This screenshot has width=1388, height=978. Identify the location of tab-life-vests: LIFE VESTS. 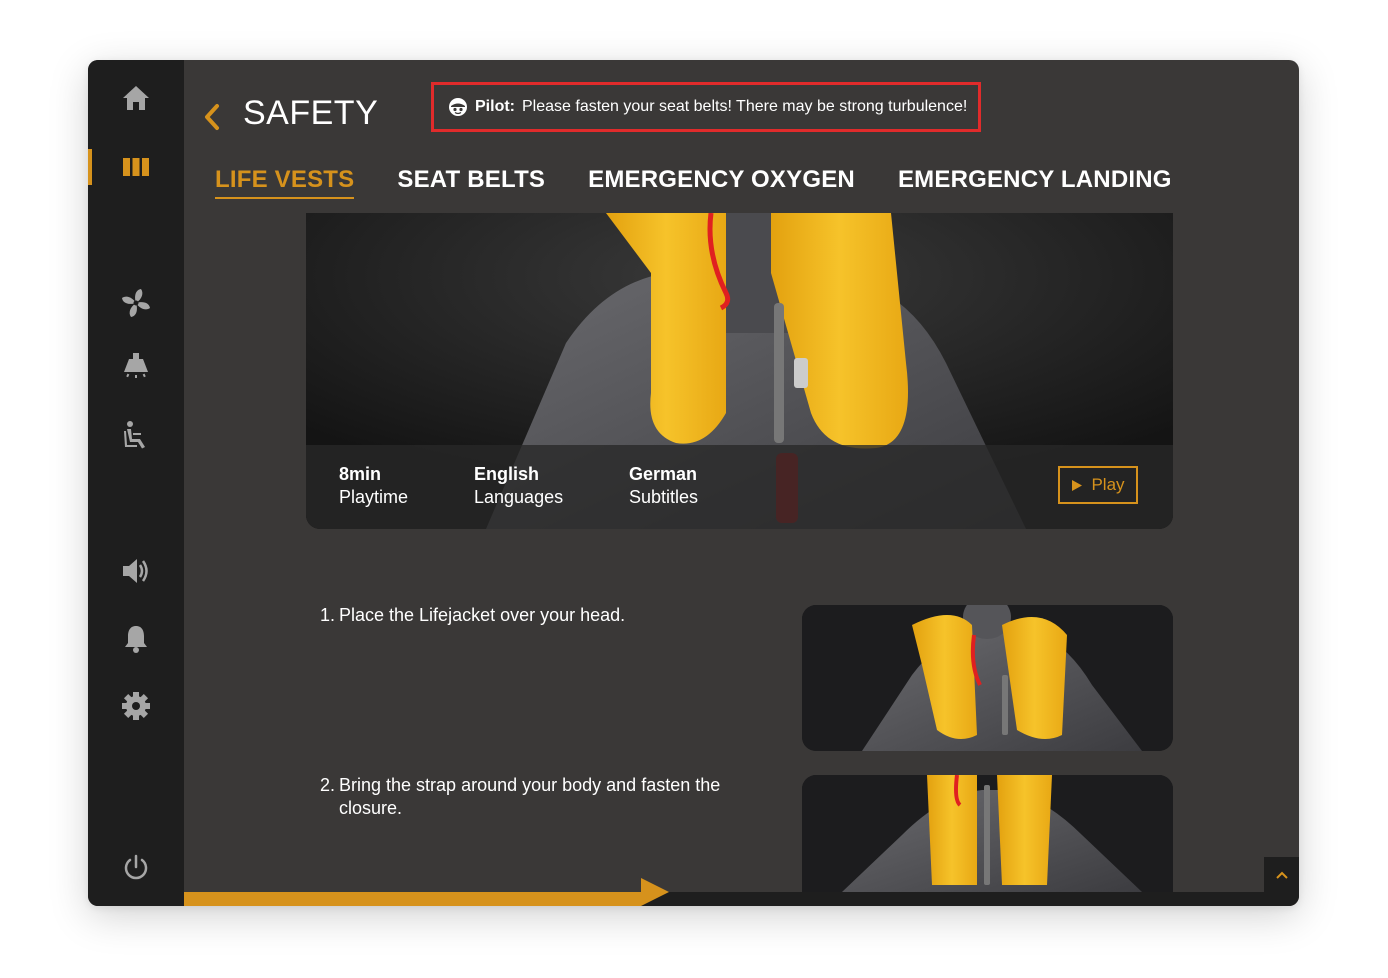
(285, 182).